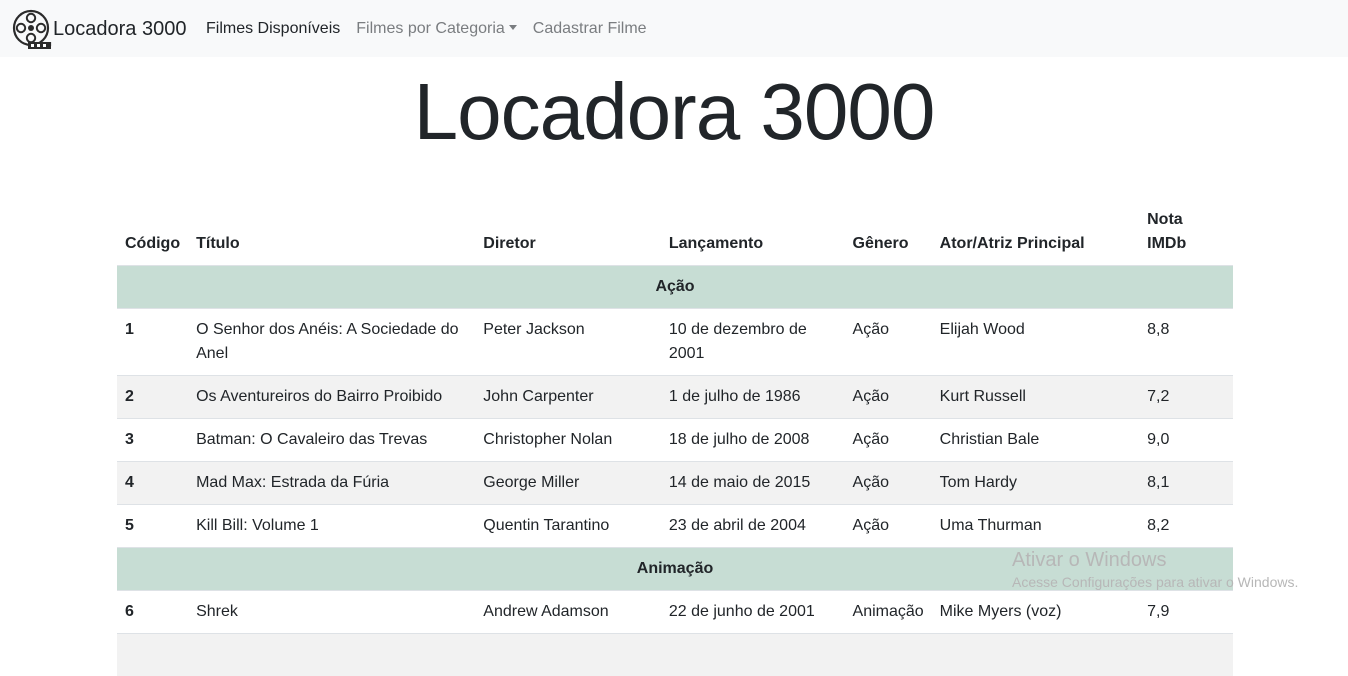  What do you see at coordinates (1186, 341) in the screenshot?
I see `cell-nota: 8,8` at bounding box center [1186, 341].